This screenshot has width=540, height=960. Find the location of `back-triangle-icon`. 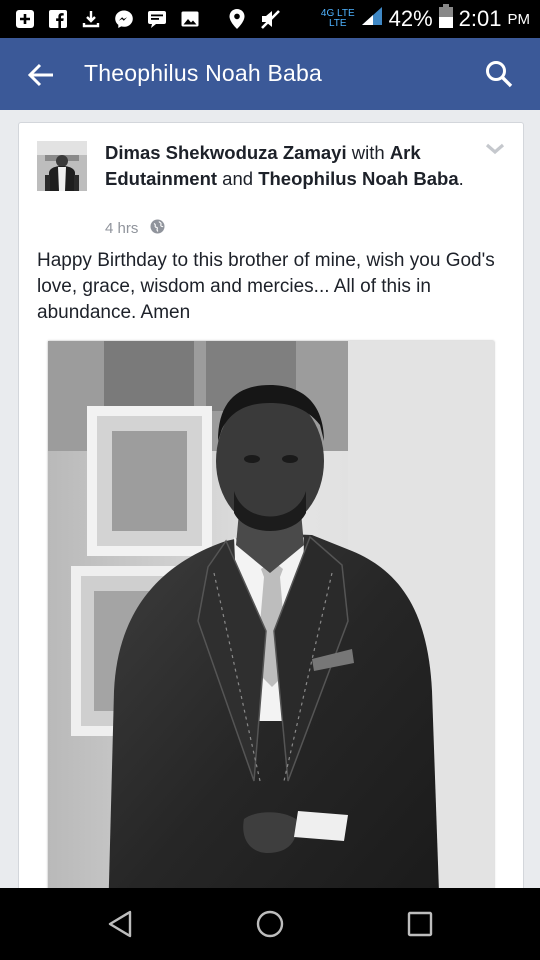

back-triangle-icon is located at coordinates (120, 924).